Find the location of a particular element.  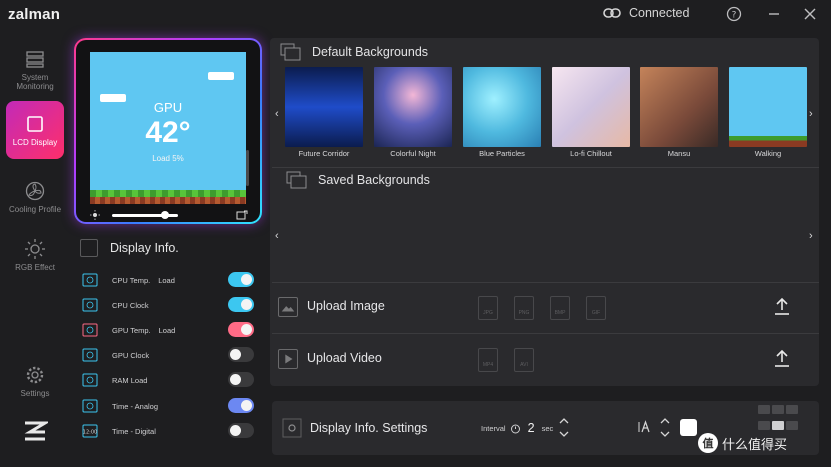

background-thumbnail: Blue Particles is located at coordinates (502, 112).